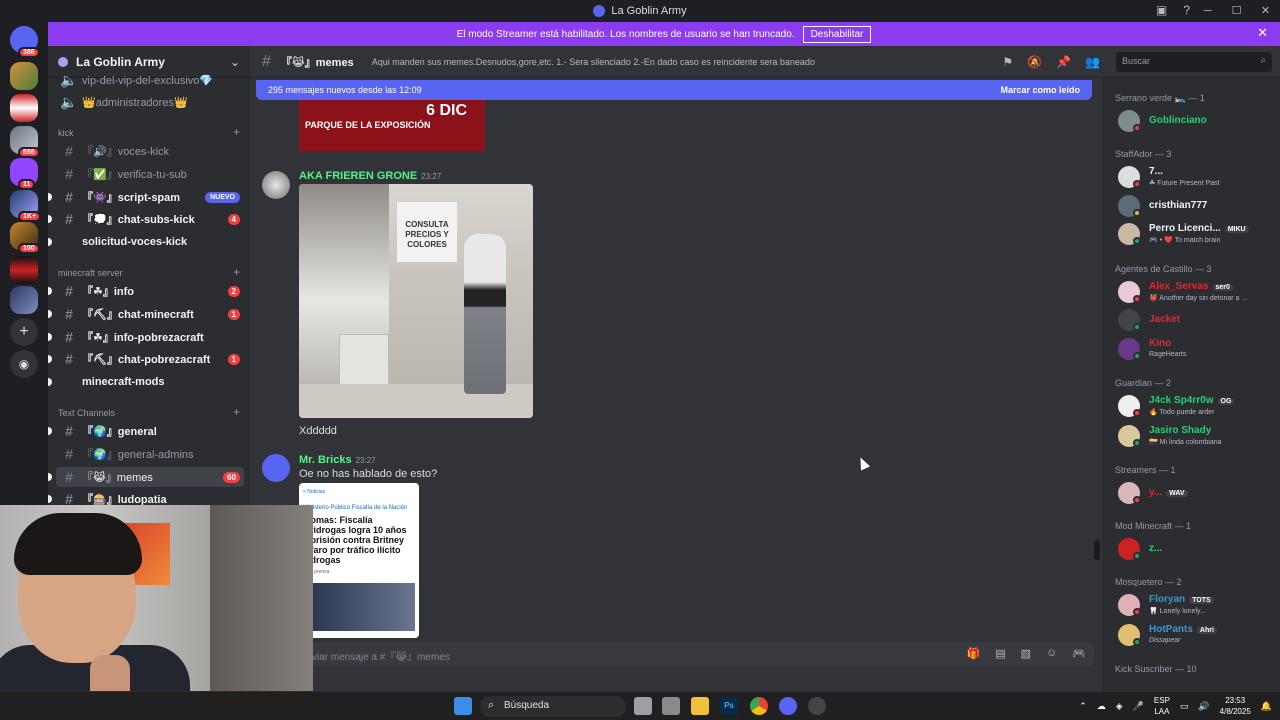 The width and height of the screenshot is (1280, 720). Describe the element at coordinates (146, 242) in the screenshot. I see `channel-item: solicitud-voces-kick` at that location.